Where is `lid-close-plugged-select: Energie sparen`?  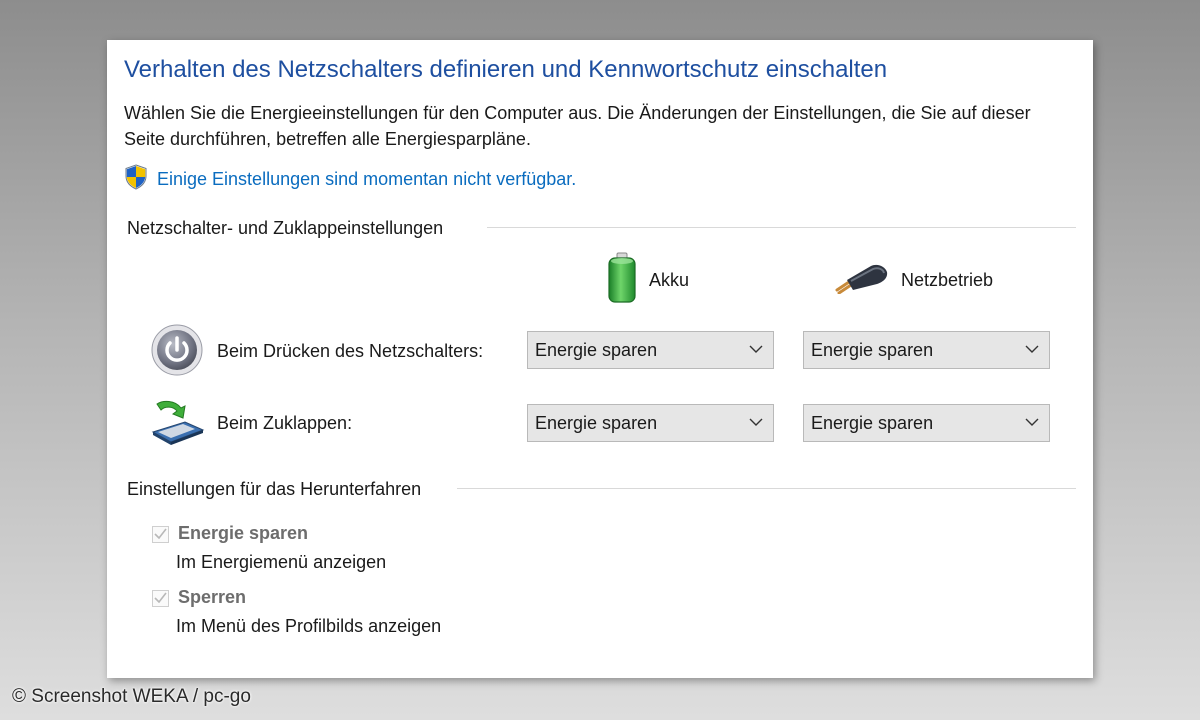 lid-close-plugged-select: Energie sparen is located at coordinates (926, 423).